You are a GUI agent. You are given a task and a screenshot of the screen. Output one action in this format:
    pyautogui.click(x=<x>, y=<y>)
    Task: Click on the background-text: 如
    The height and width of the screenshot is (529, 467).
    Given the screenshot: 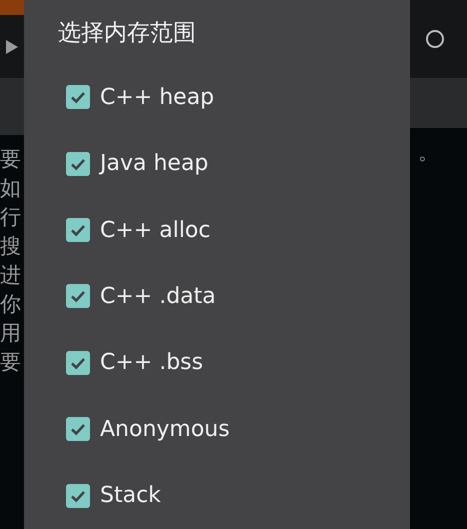 What is the action you would take?
    pyautogui.click(x=11, y=188)
    